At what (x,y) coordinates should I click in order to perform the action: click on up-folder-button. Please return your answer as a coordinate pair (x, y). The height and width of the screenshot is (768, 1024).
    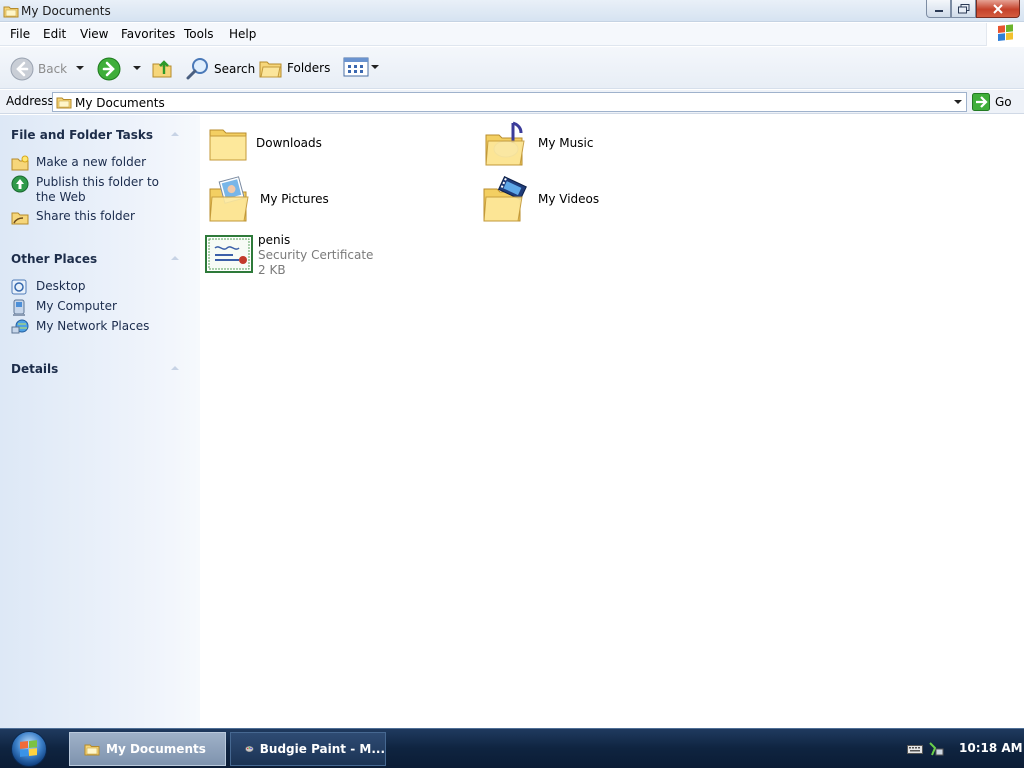
    Looking at the image, I should click on (162, 68).